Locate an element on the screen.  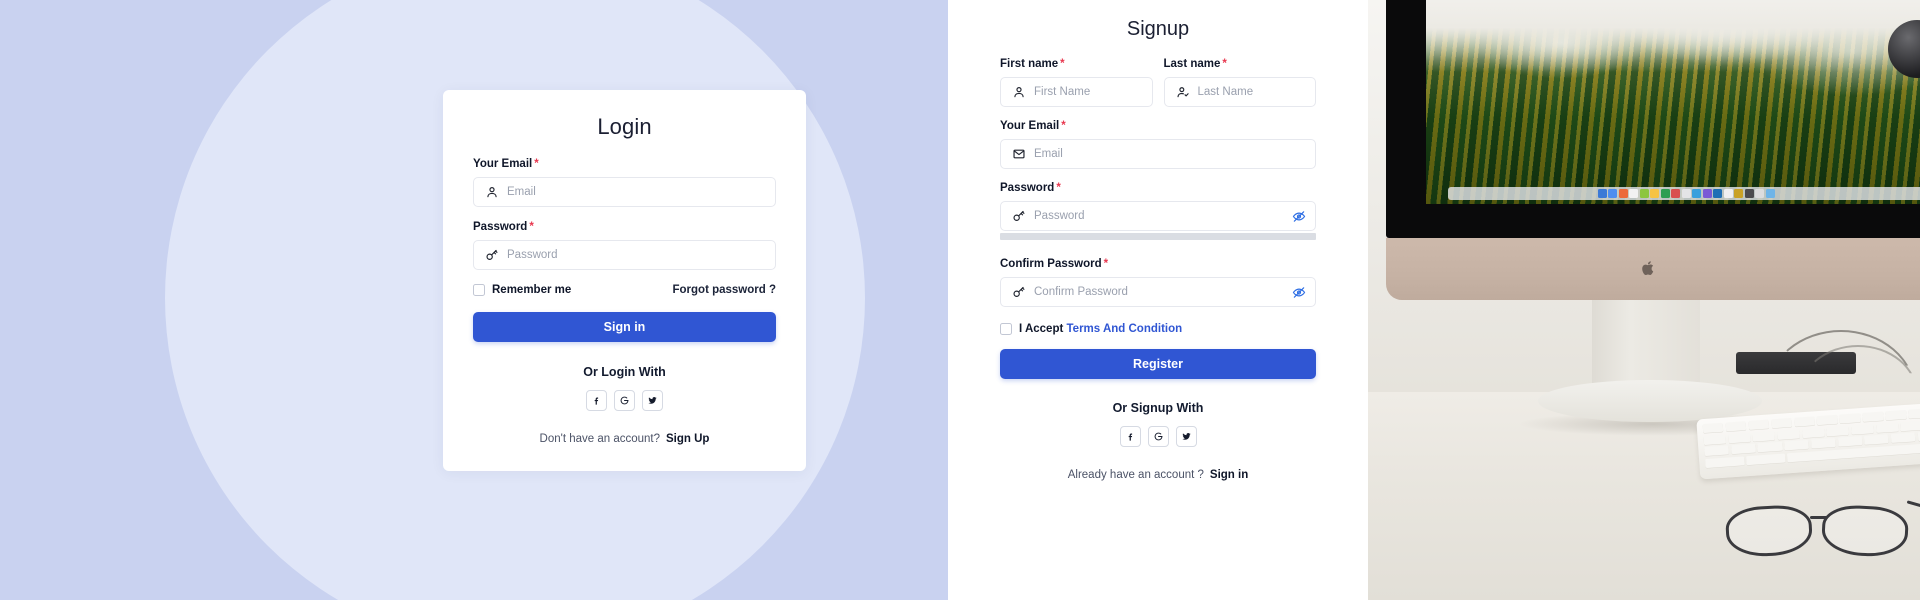
signup-first-name-field: First name * is located at coordinates (1076, 82).